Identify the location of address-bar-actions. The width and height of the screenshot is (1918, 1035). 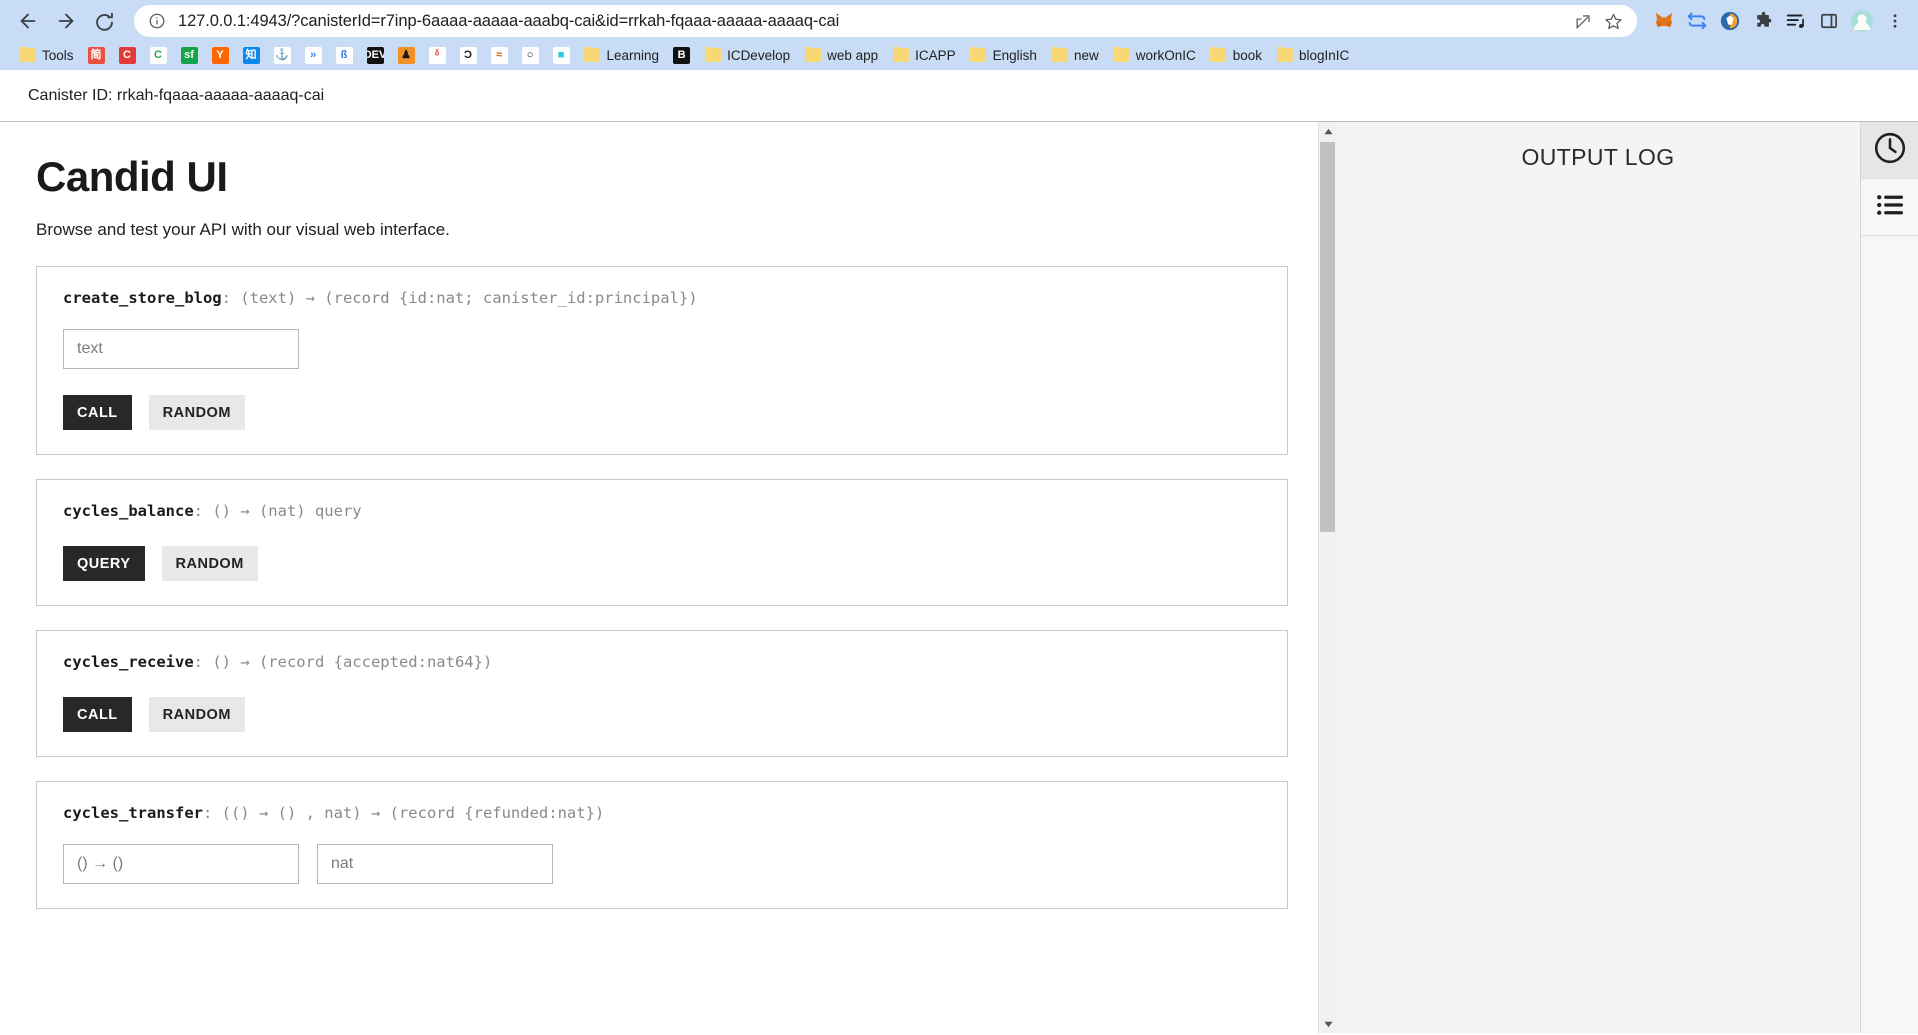
(1598, 21).